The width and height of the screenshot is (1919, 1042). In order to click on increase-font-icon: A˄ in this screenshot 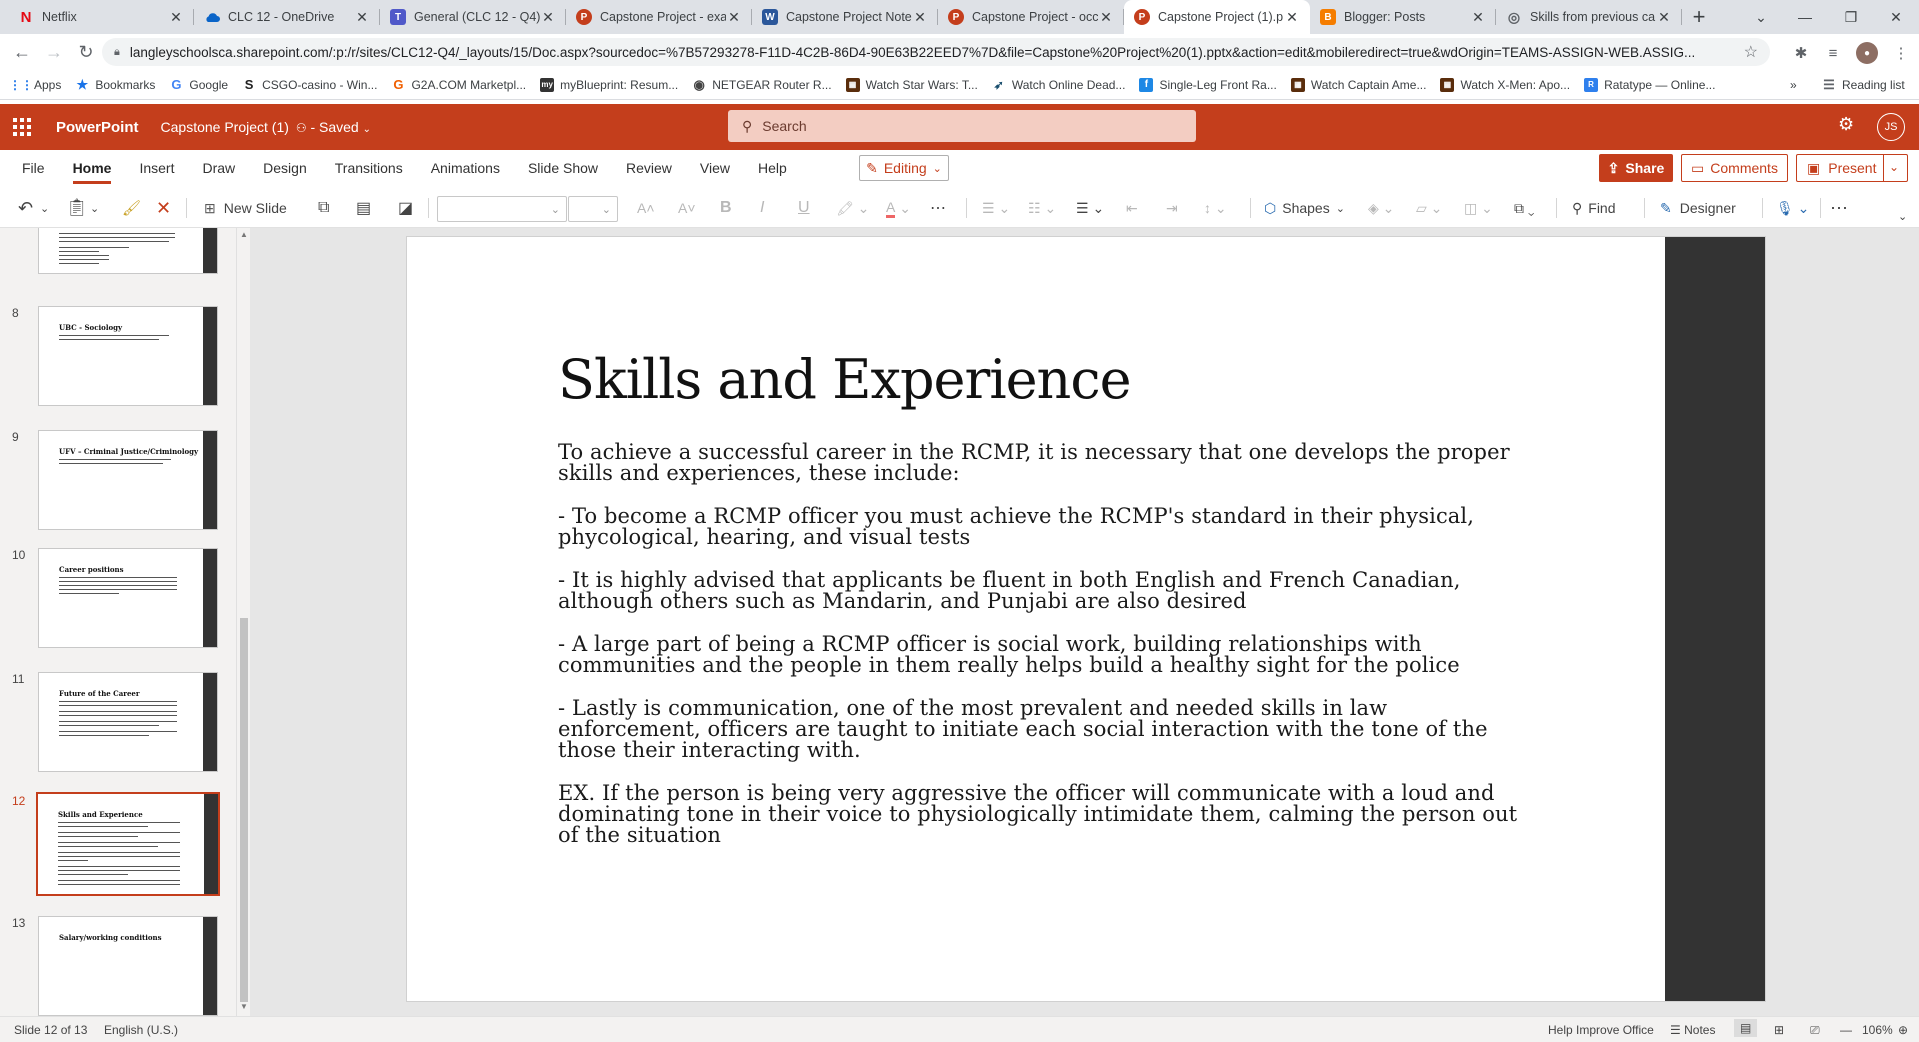, I will do `click(646, 208)`.